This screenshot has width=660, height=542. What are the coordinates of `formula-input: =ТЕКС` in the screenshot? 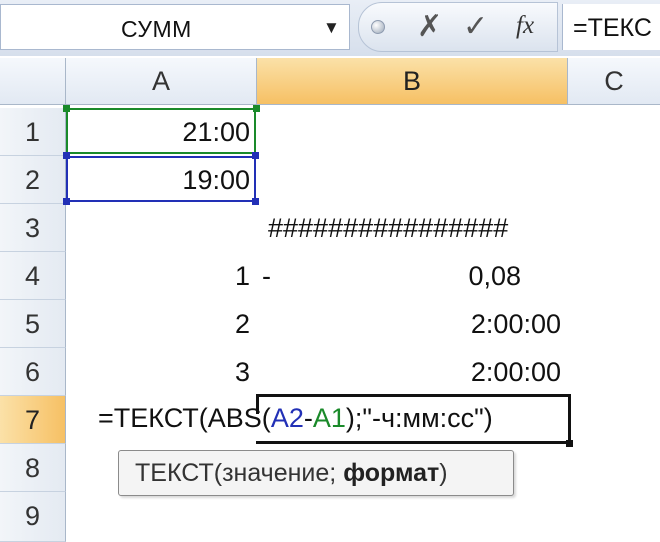 It's located at (611, 27).